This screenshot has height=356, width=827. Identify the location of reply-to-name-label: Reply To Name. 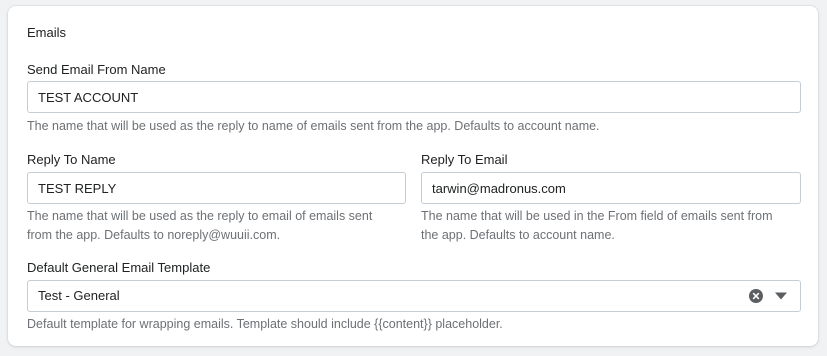
(71, 159).